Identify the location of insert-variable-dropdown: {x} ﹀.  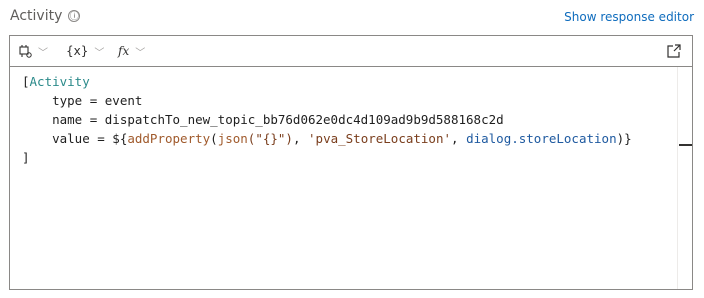
(85, 51).